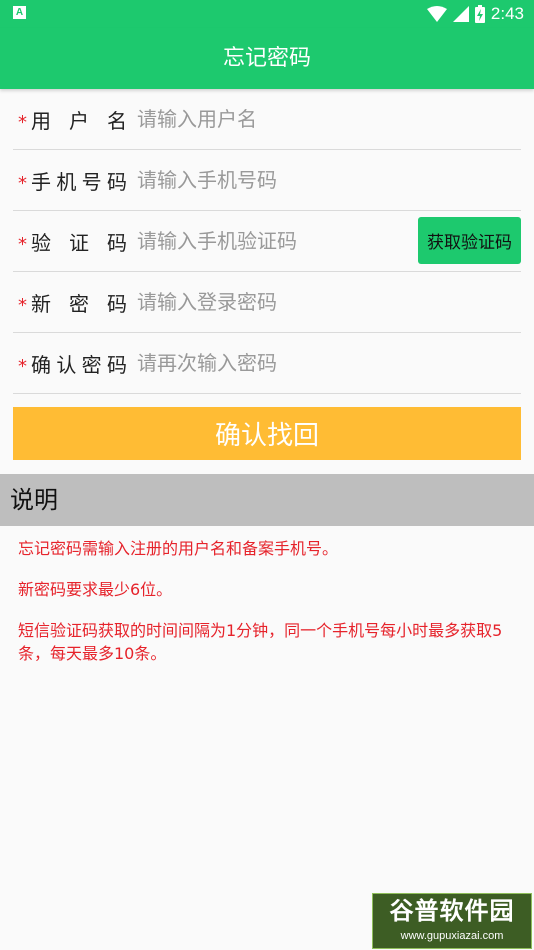 The width and height of the screenshot is (534, 950). What do you see at coordinates (460, 14) in the screenshot?
I see `signal-icon` at bounding box center [460, 14].